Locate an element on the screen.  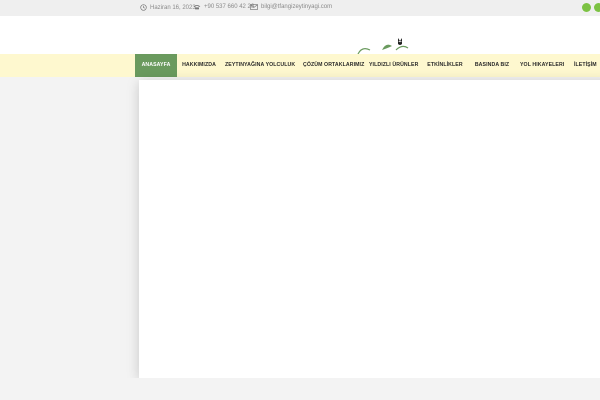
mail-icon is located at coordinates (254, 7).